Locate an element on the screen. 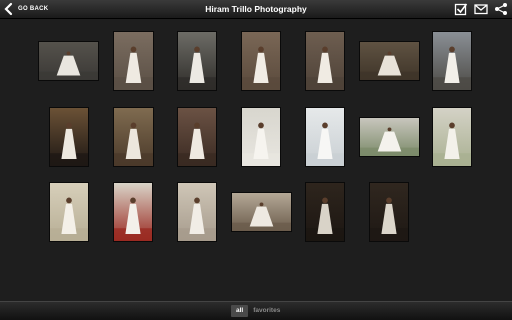 This screenshot has width=512, height=320. top-toolbar: GO BACK Hiram Trillo Photography is located at coordinates (256, 9).